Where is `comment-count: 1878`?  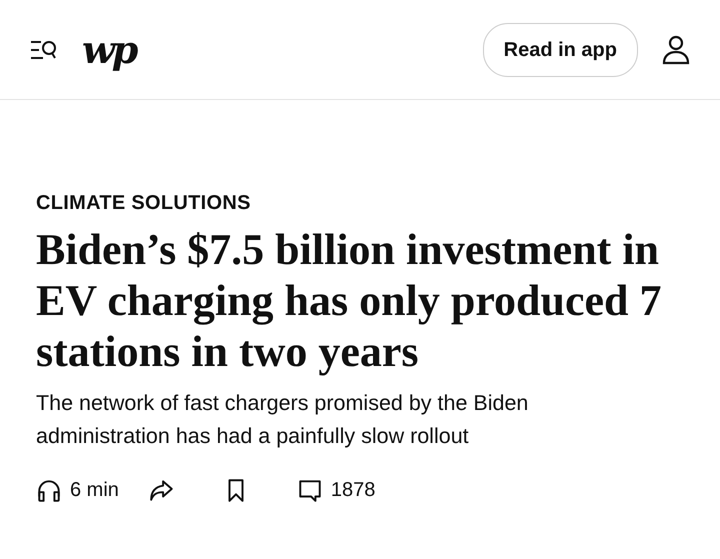
comment-count: 1878 is located at coordinates (353, 490).